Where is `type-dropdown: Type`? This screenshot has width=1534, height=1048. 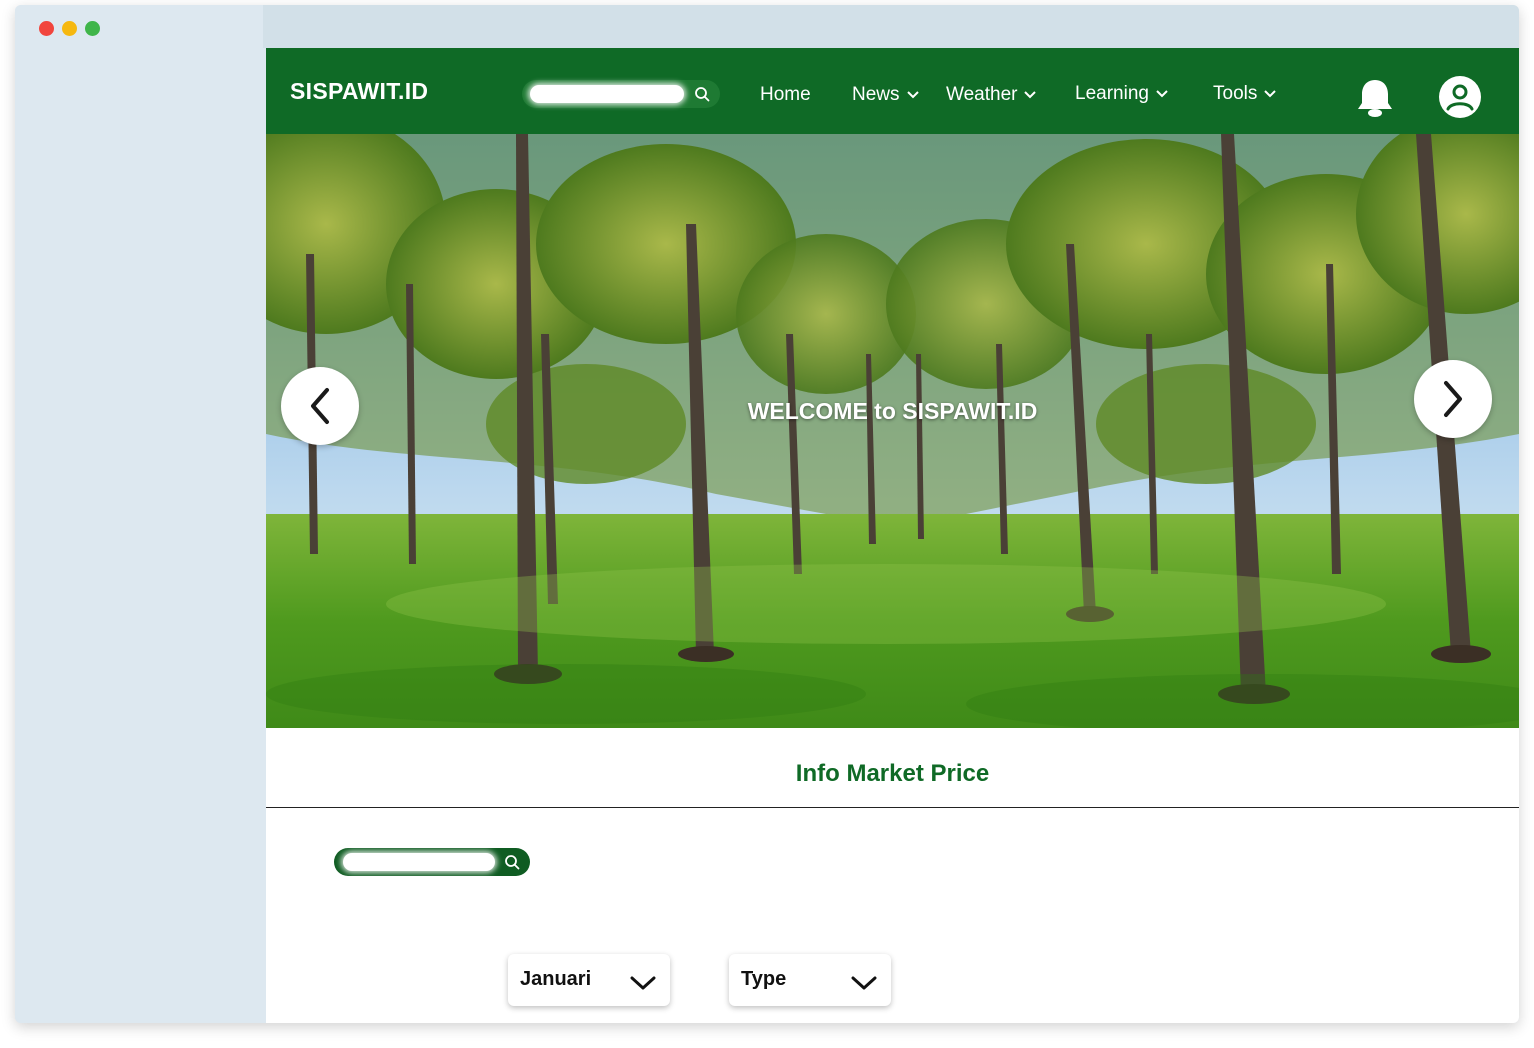
type-dropdown: Type is located at coordinates (810, 980).